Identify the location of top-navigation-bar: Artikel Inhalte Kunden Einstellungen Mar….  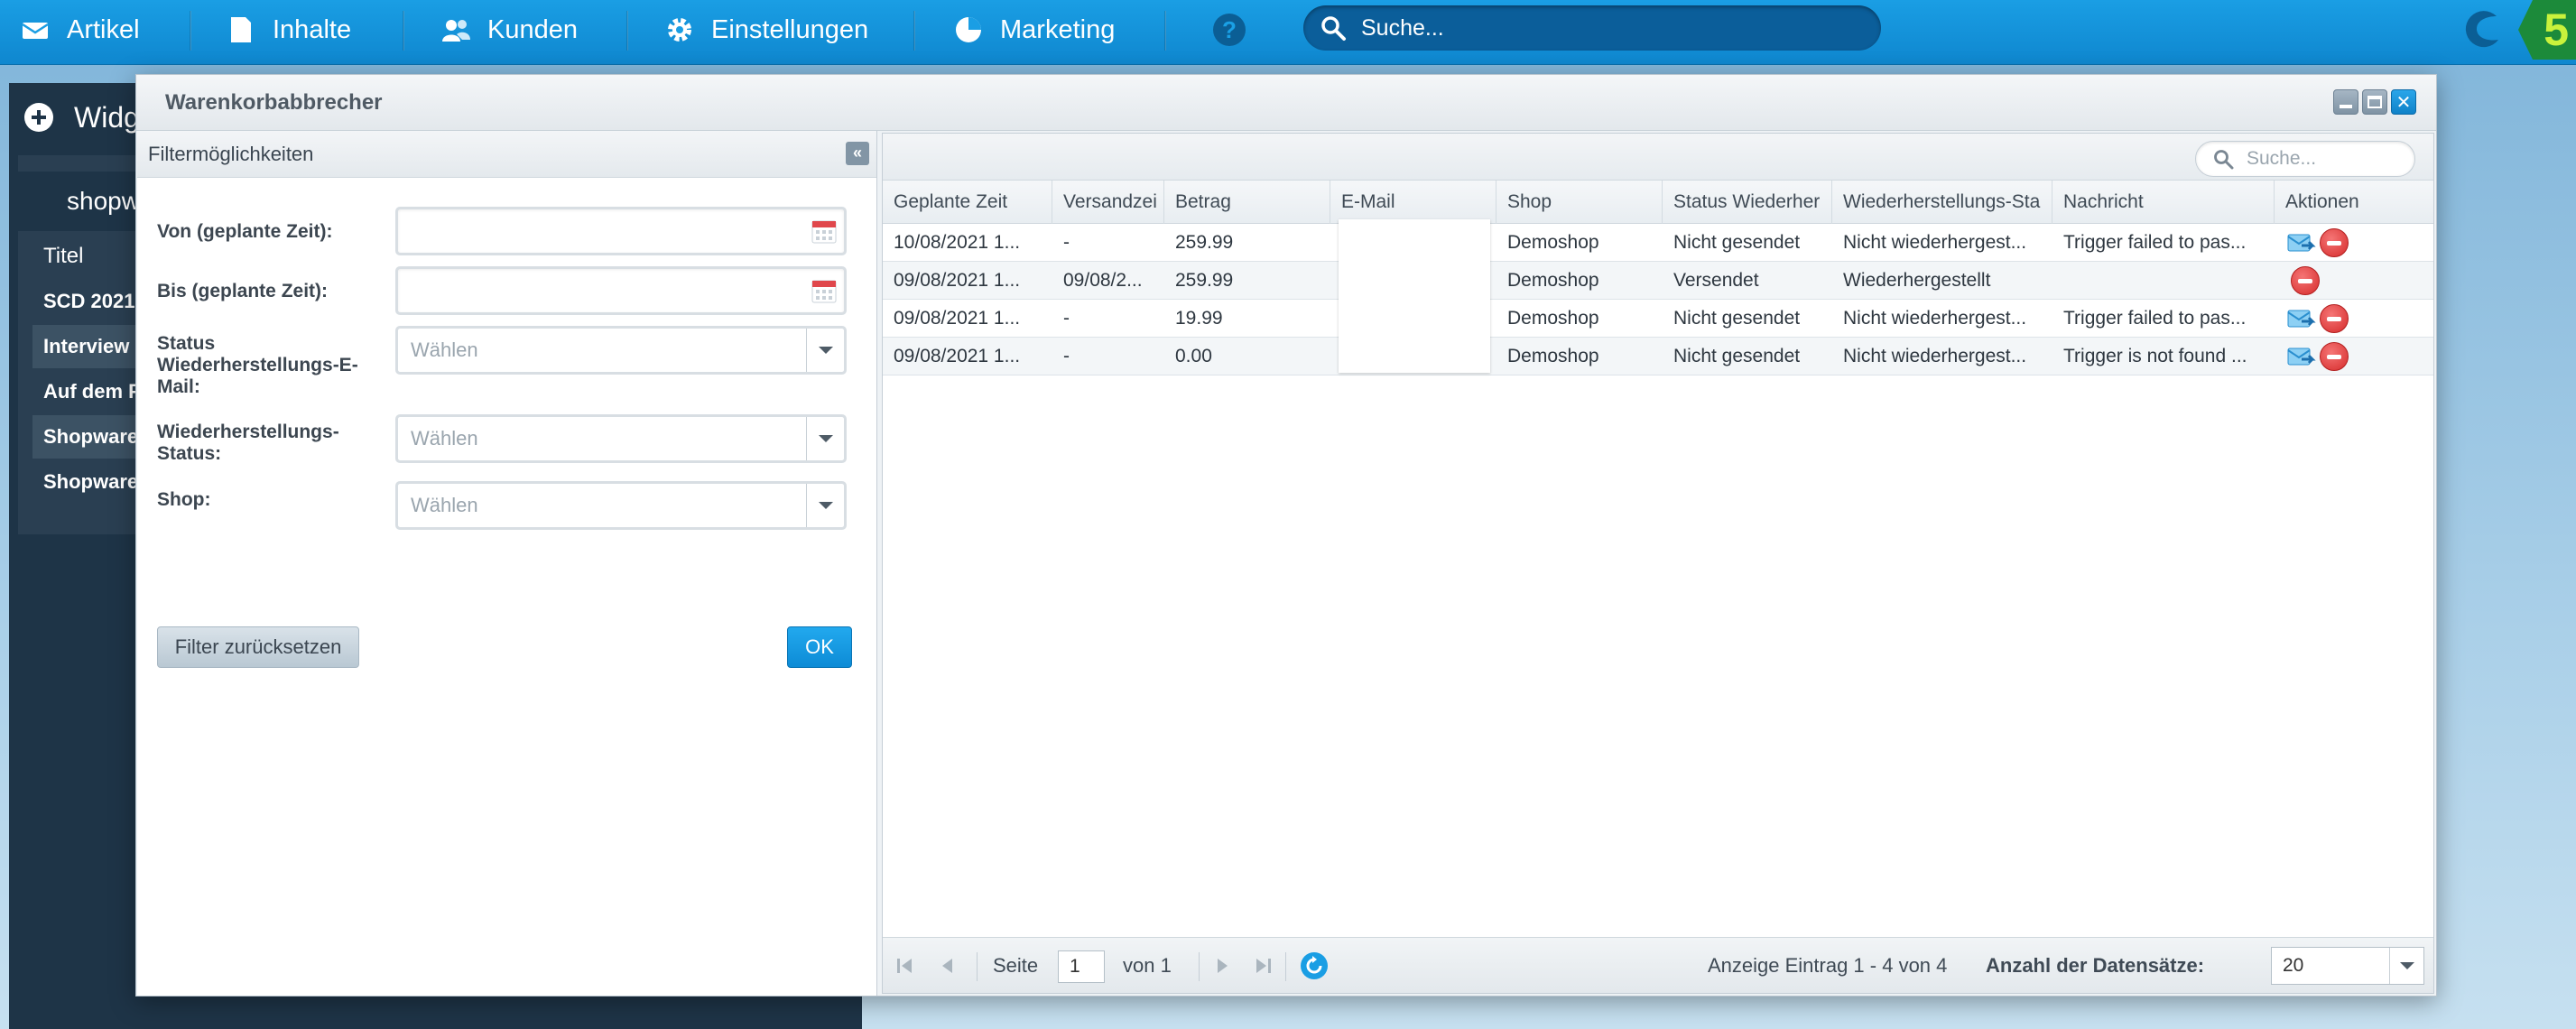
(1288, 33).